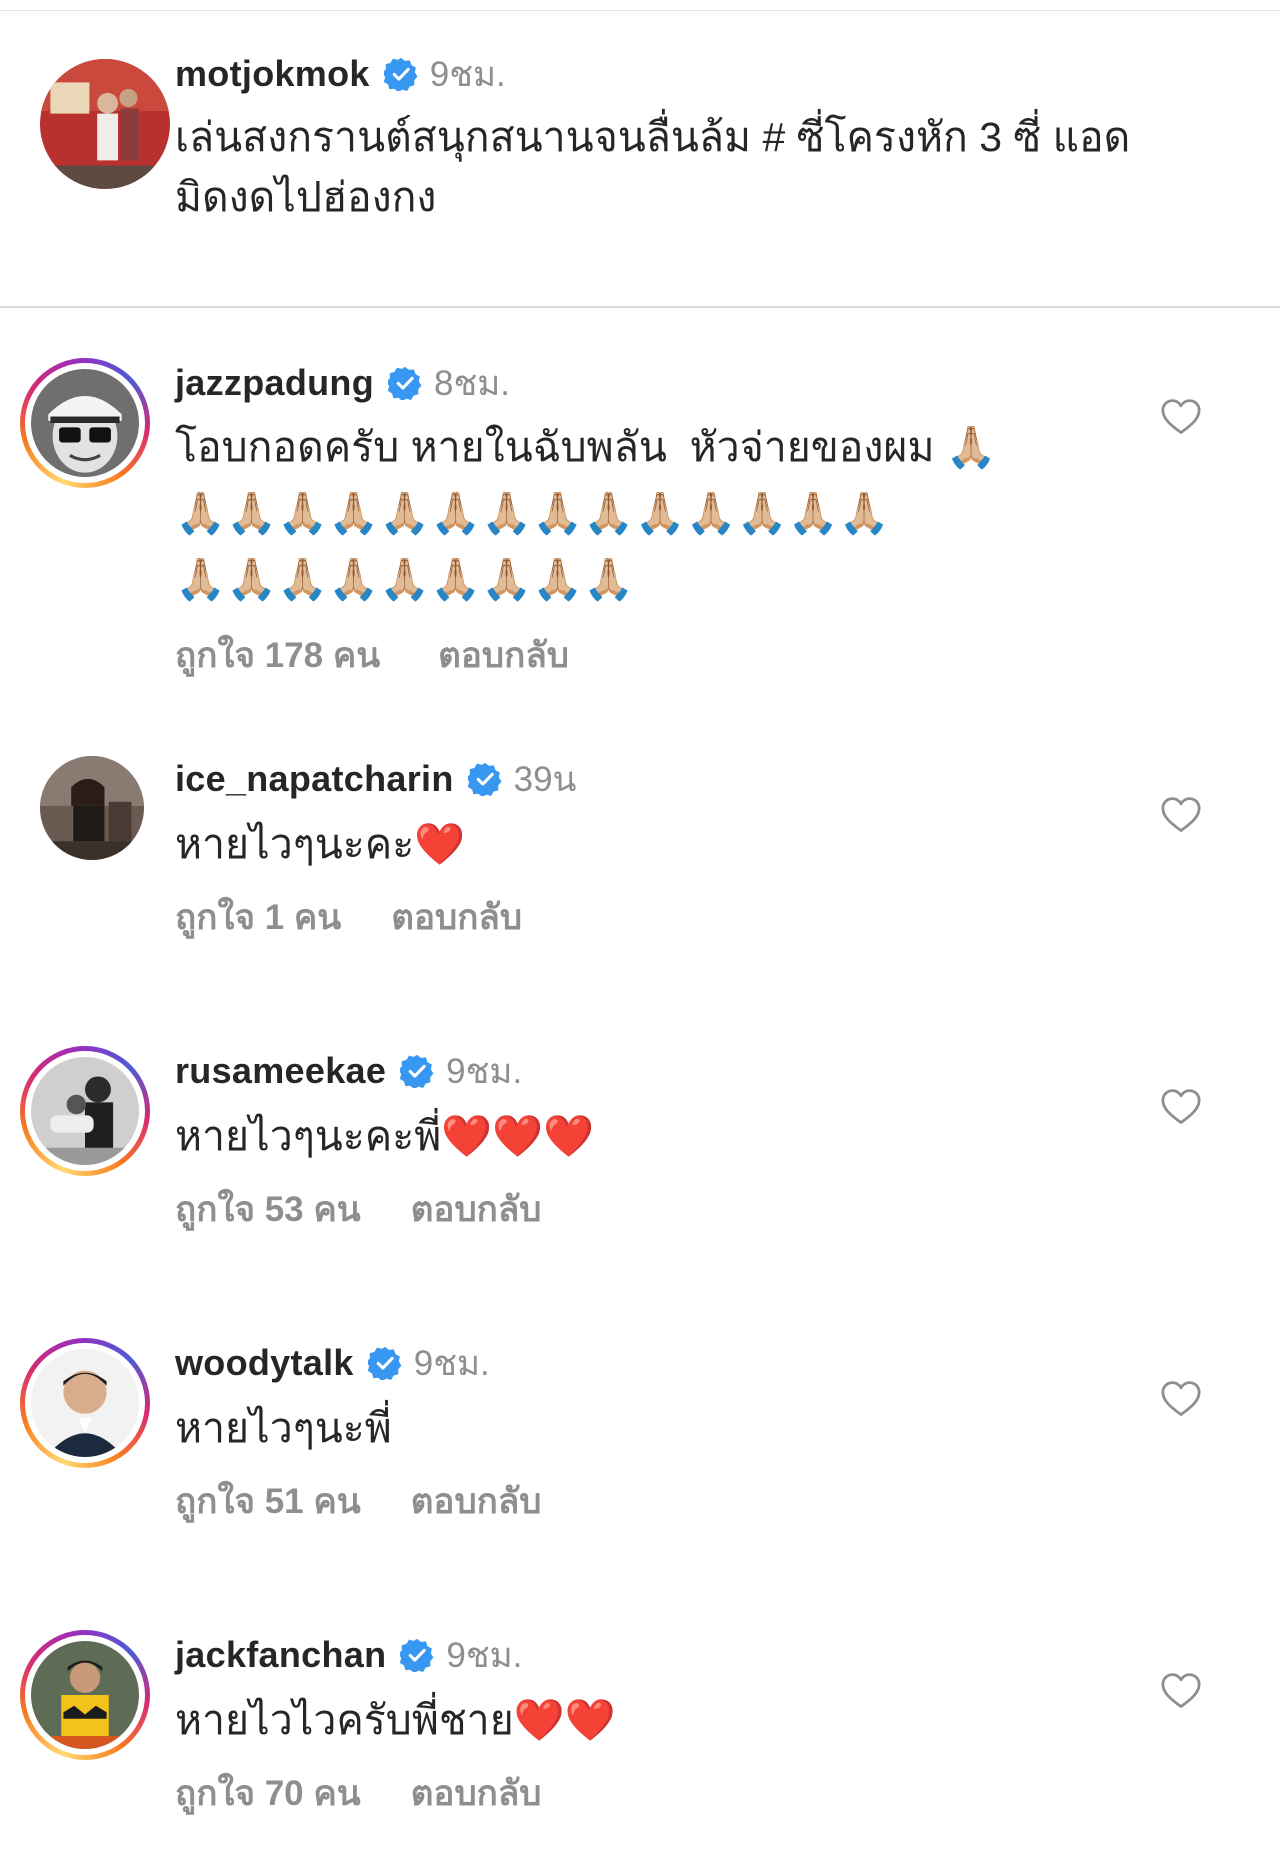  Describe the element at coordinates (280, 1071) in the screenshot. I see `comment-username: rusameekae` at that location.